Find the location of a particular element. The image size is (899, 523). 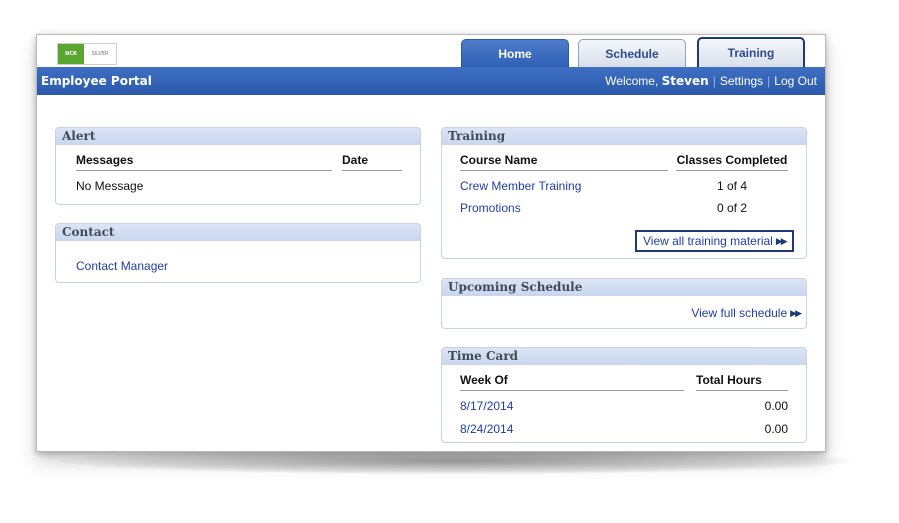

logout-link: Log Out is located at coordinates (795, 81).